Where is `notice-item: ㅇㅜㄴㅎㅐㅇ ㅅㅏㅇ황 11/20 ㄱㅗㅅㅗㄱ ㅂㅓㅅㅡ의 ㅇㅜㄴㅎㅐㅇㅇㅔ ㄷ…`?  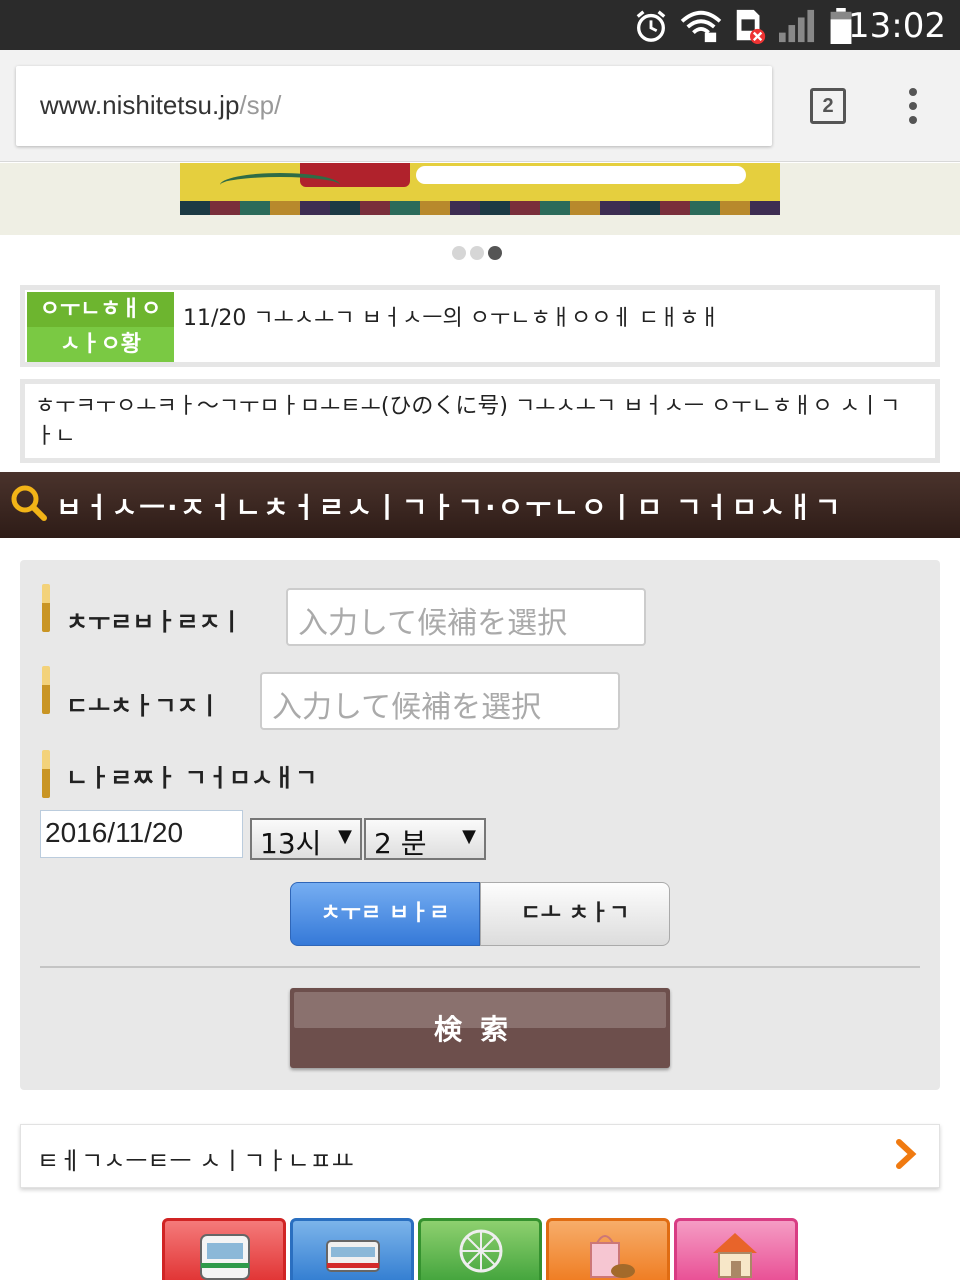 notice-item: ㅇㅜㄴㅎㅐㅇ ㅅㅏㅇ황 11/20 ㄱㅗㅅㅗㄱ ㅂㅓㅅㅡ의 ㅇㅜㄴㅎㅐㅇㅇㅔ ㄷ… is located at coordinates (480, 326).